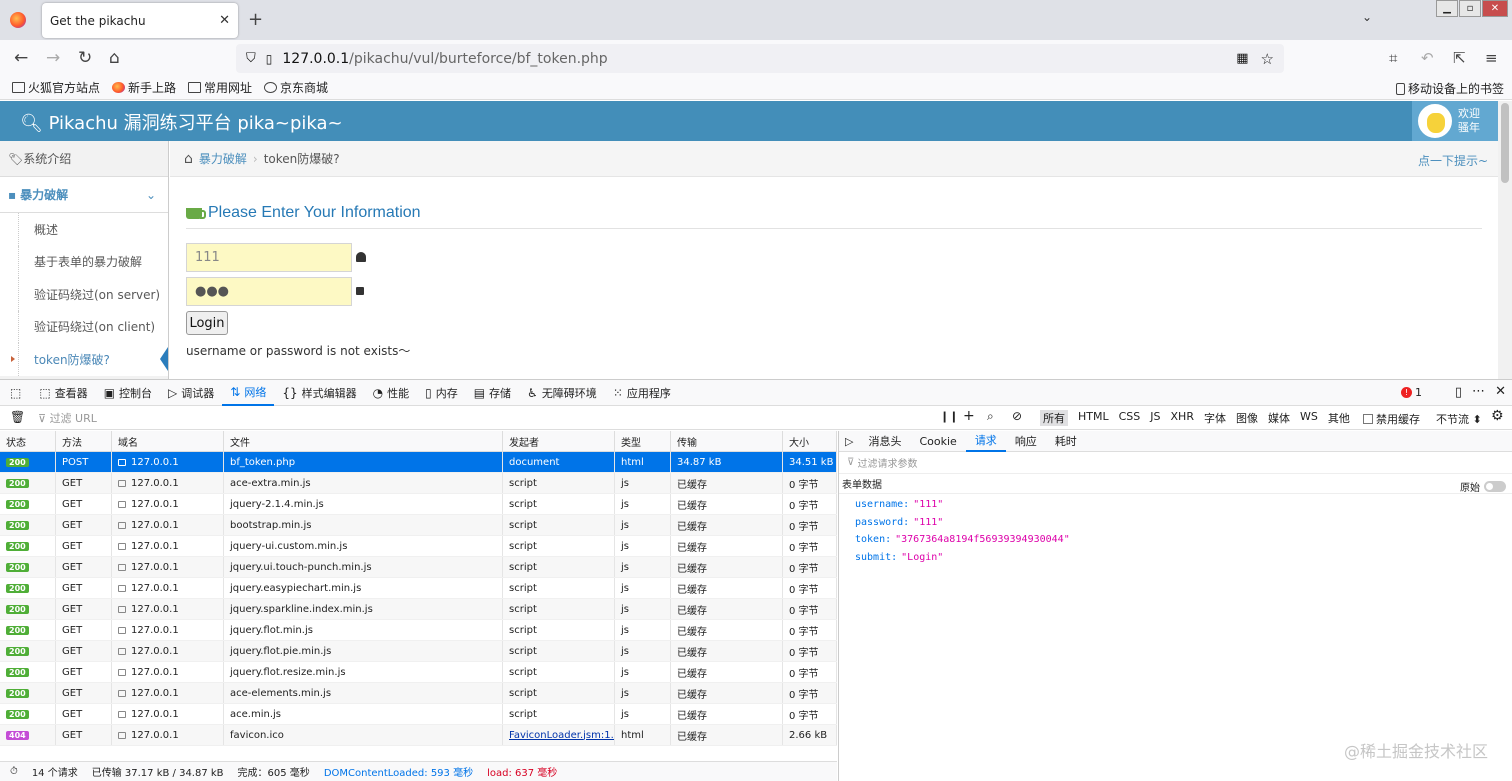 This screenshot has height=781, width=1512. I want to click on forward-arrow-icon: →, so click(53, 58).